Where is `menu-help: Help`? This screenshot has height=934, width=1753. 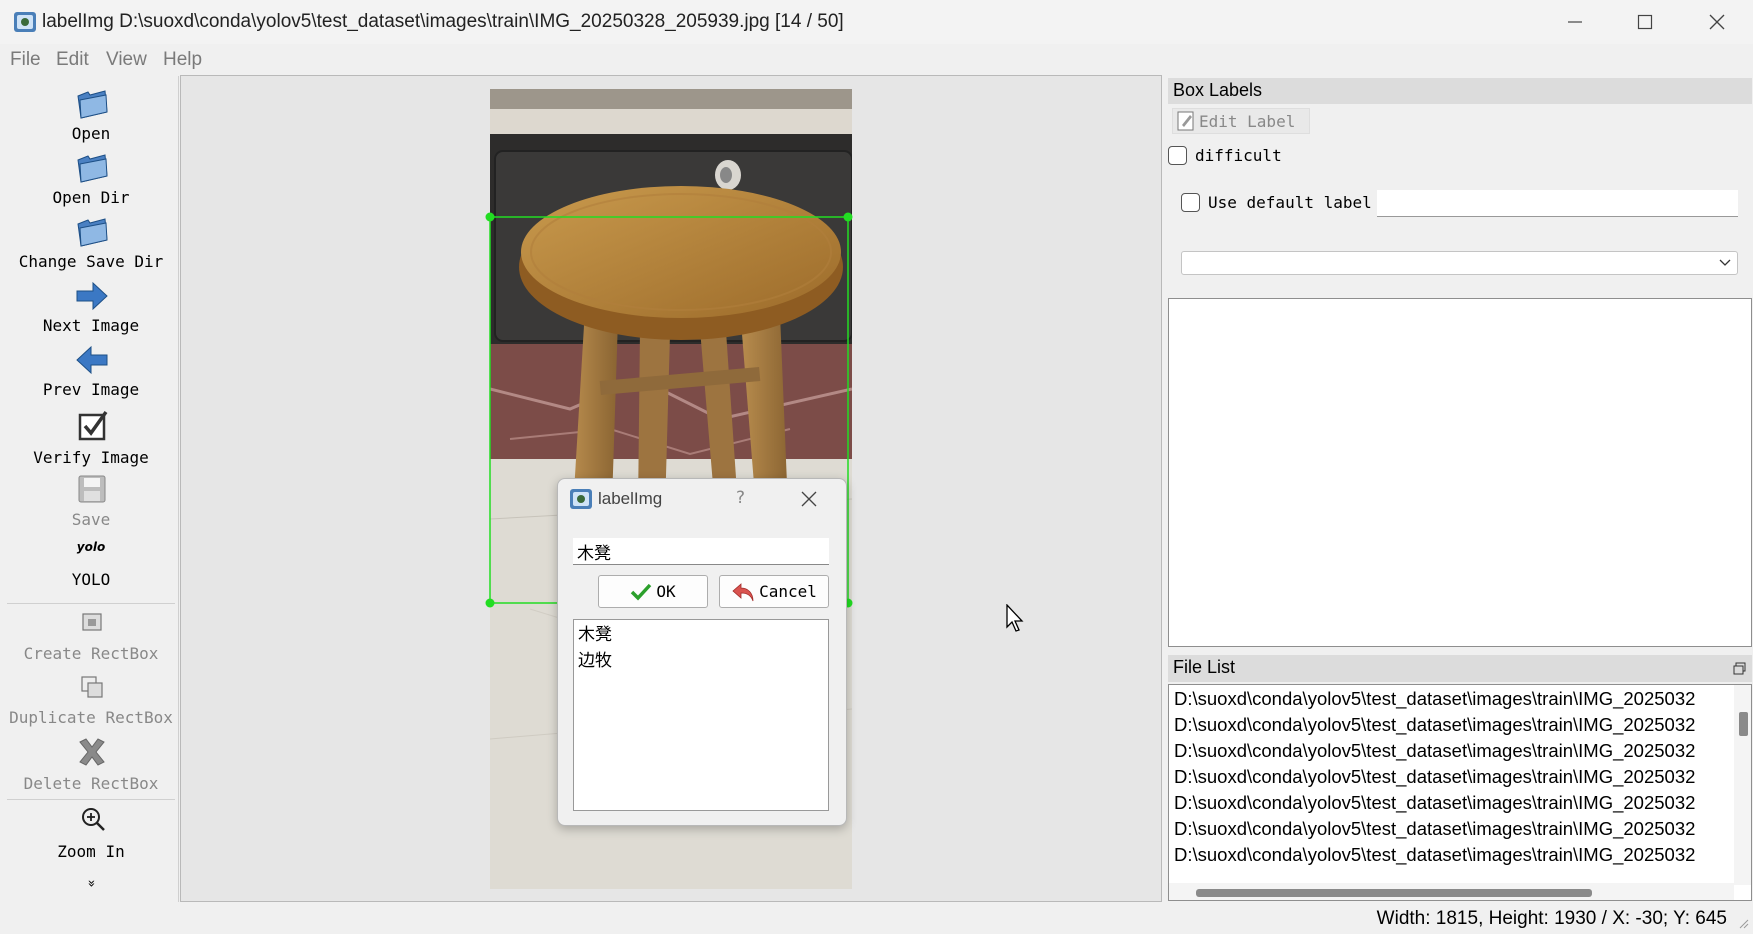
menu-help: Help is located at coordinates (182, 60).